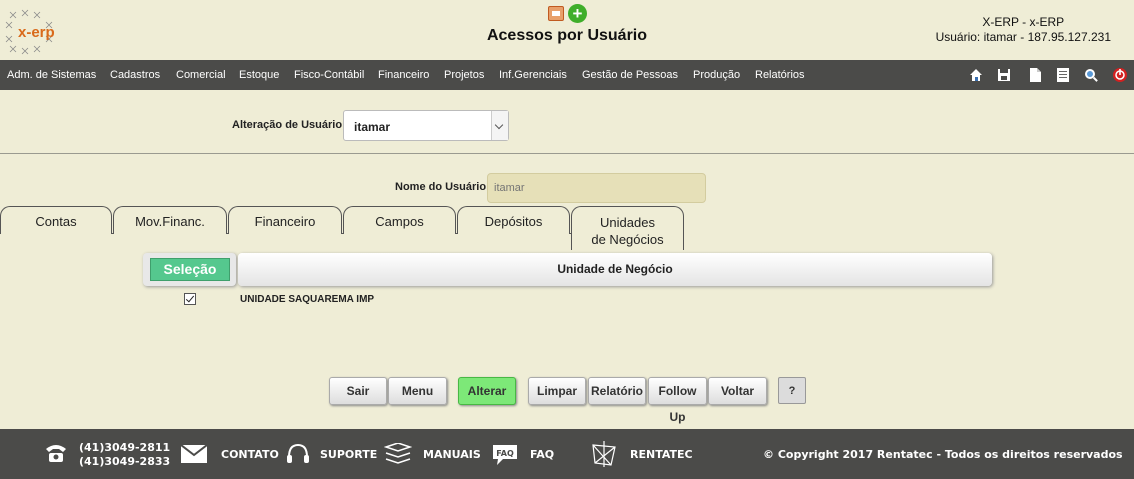 The height and width of the screenshot is (479, 1134). What do you see at coordinates (615, 269) in the screenshot?
I see `unidade-negocio-header: Unidade de Negócio` at bounding box center [615, 269].